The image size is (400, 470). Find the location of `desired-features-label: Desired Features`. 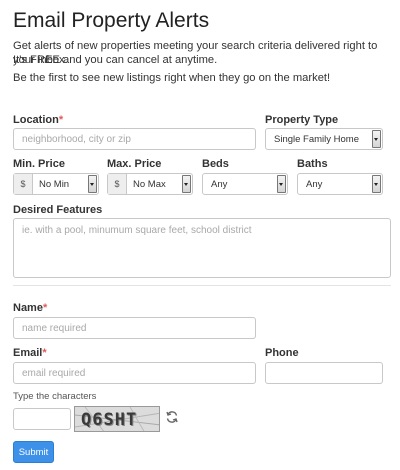

desired-features-label: Desired Features is located at coordinates (58, 210).